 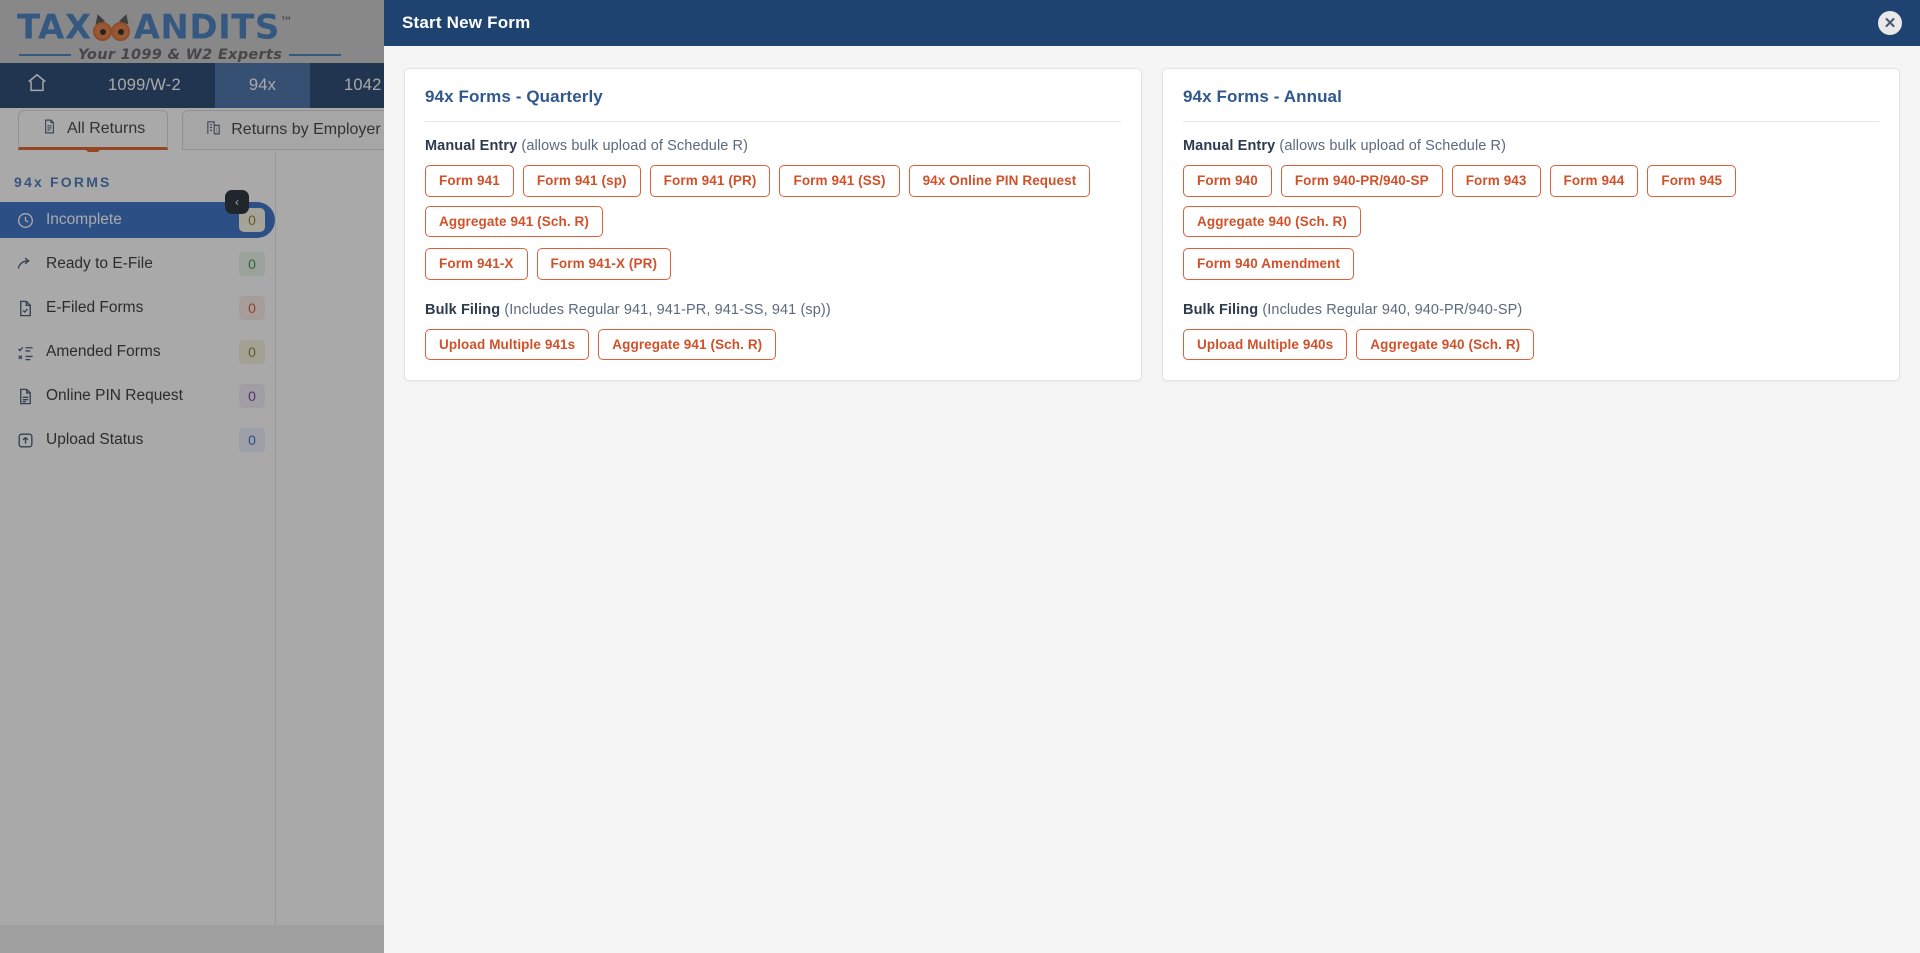 I want to click on quarterly-manual-buttons-row-2: Form 941-X Form 941-X (PR), so click(x=773, y=264).